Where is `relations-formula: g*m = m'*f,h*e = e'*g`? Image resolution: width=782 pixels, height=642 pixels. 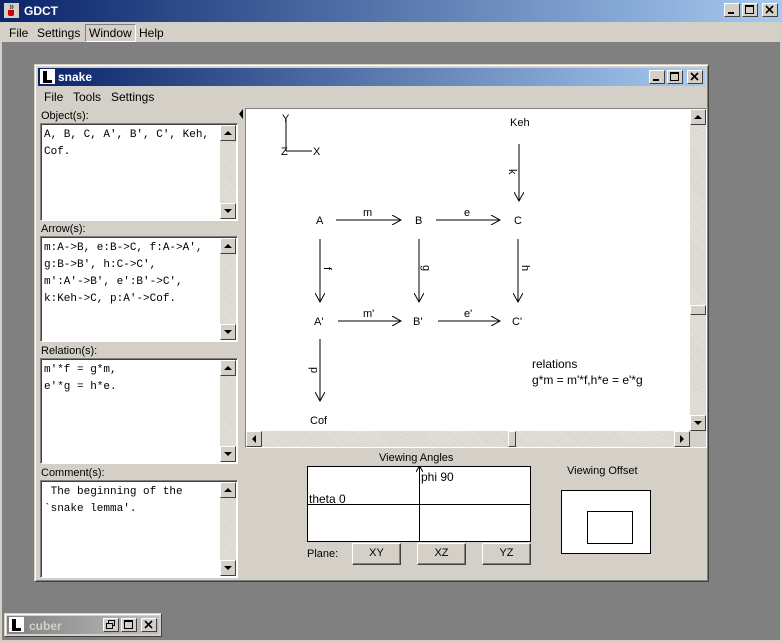
relations-formula: g*m = m'*f,h*e = e'*g is located at coordinates (587, 380).